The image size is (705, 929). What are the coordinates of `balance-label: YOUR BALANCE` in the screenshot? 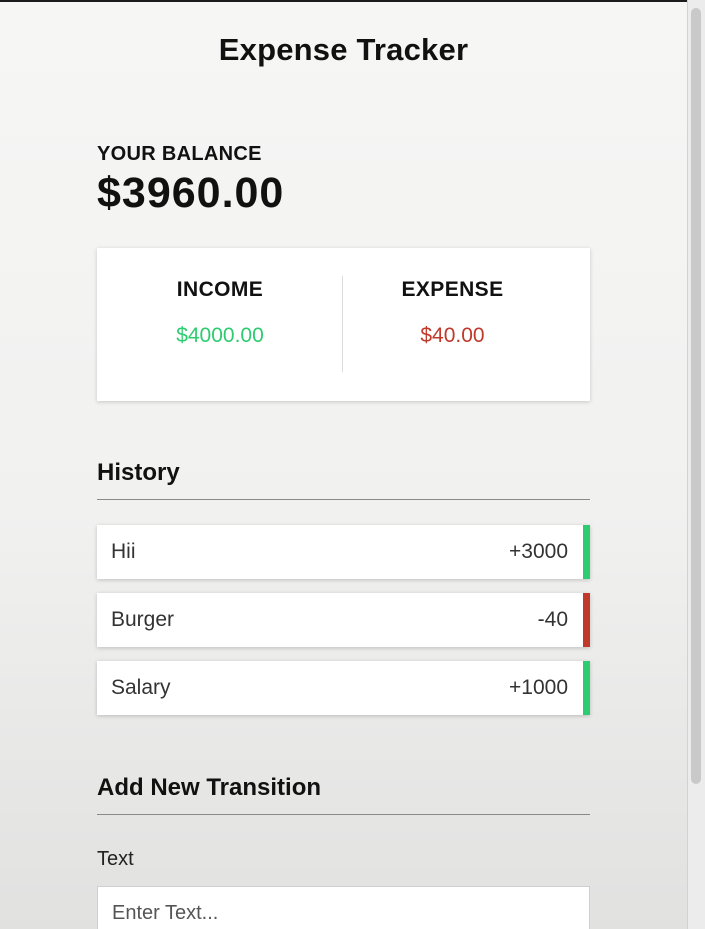 It's located at (179, 154).